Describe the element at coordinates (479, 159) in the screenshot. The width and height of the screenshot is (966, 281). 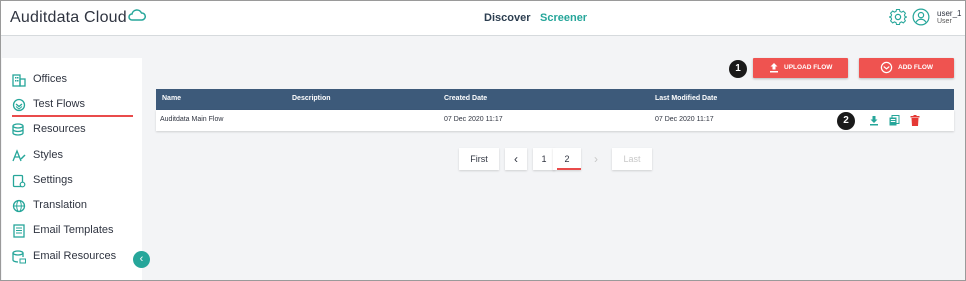
I see `pagination-first: First` at that location.